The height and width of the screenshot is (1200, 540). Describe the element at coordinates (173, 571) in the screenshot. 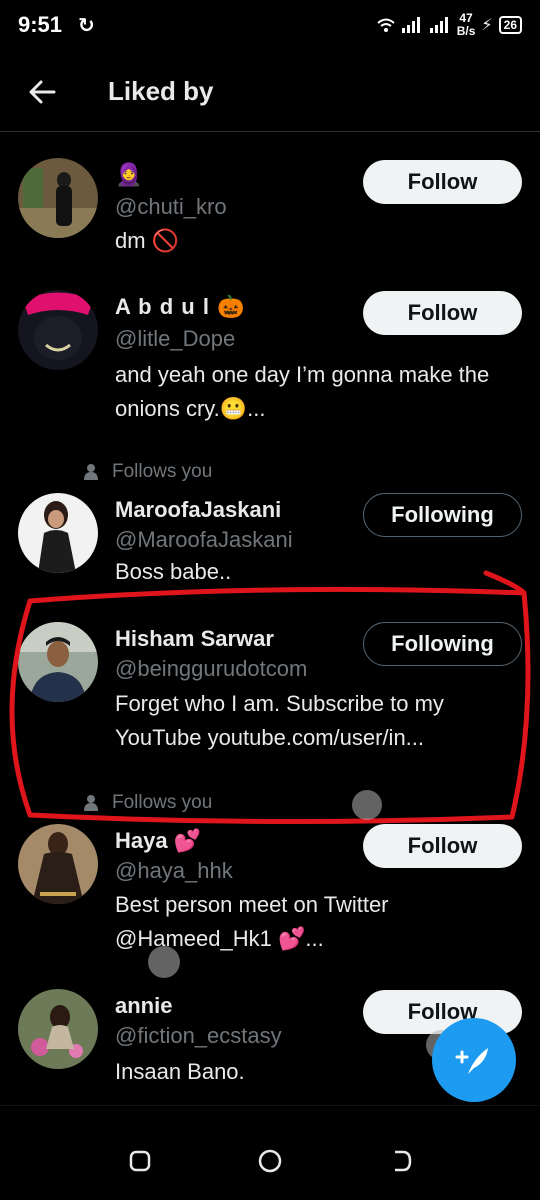

I see `user-bio: Boss babe..` at that location.